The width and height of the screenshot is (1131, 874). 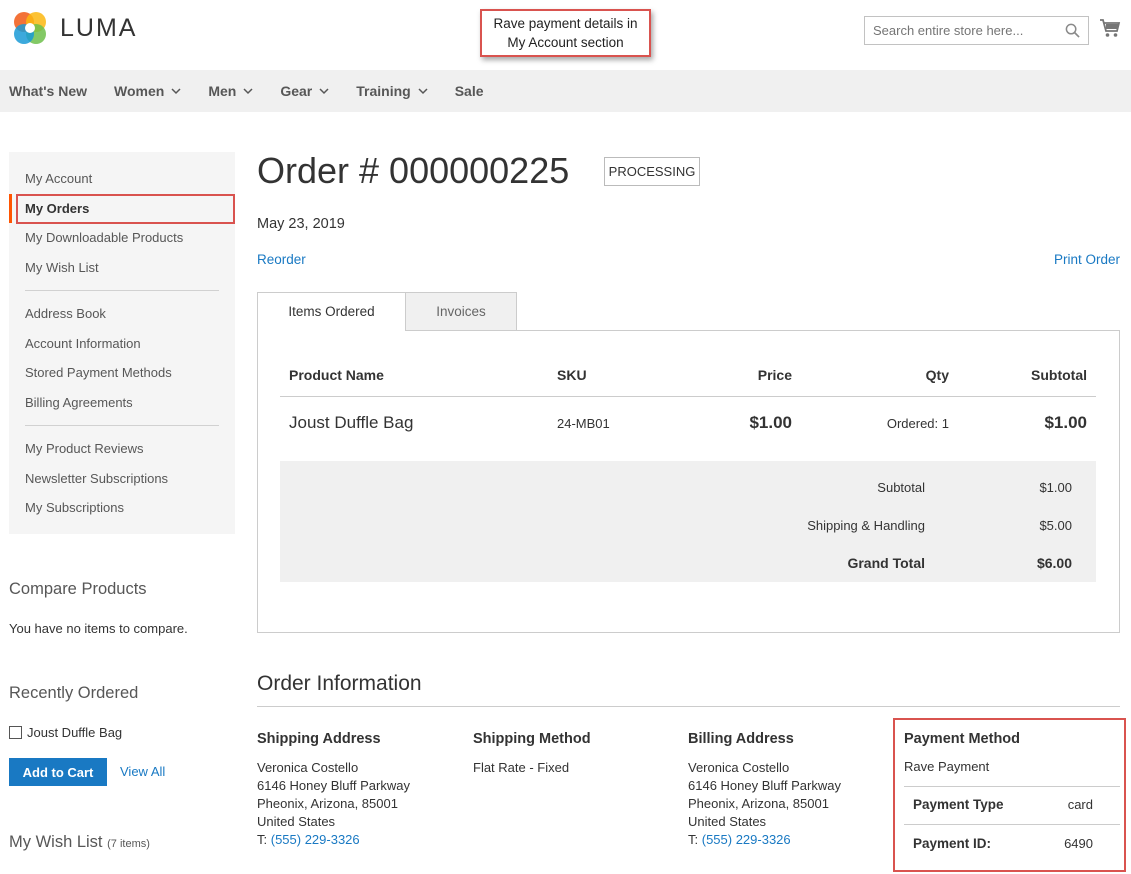 What do you see at coordinates (1072, 30) in the screenshot?
I see `search-icon` at bounding box center [1072, 30].